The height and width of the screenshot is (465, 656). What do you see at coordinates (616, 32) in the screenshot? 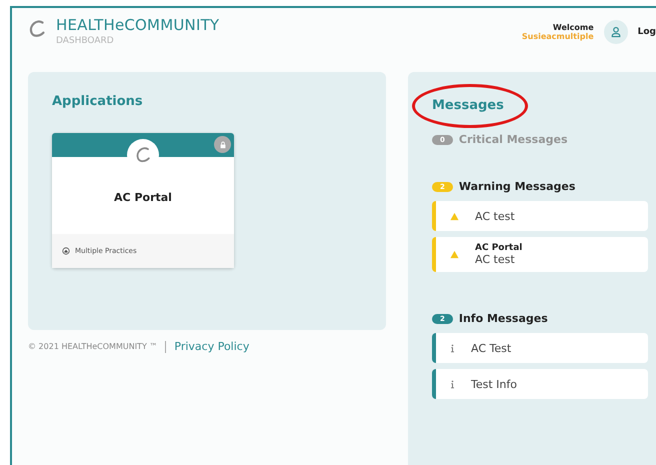
I see `avatar-icon` at bounding box center [616, 32].